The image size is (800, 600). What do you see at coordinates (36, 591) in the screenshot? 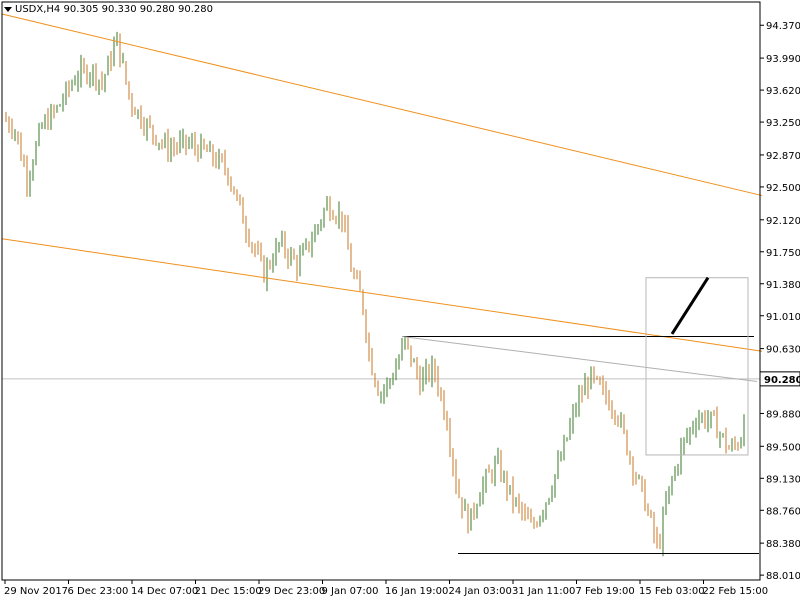
I see `x-tick-label: 29 Nov 2017` at bounding box center [36, 591].